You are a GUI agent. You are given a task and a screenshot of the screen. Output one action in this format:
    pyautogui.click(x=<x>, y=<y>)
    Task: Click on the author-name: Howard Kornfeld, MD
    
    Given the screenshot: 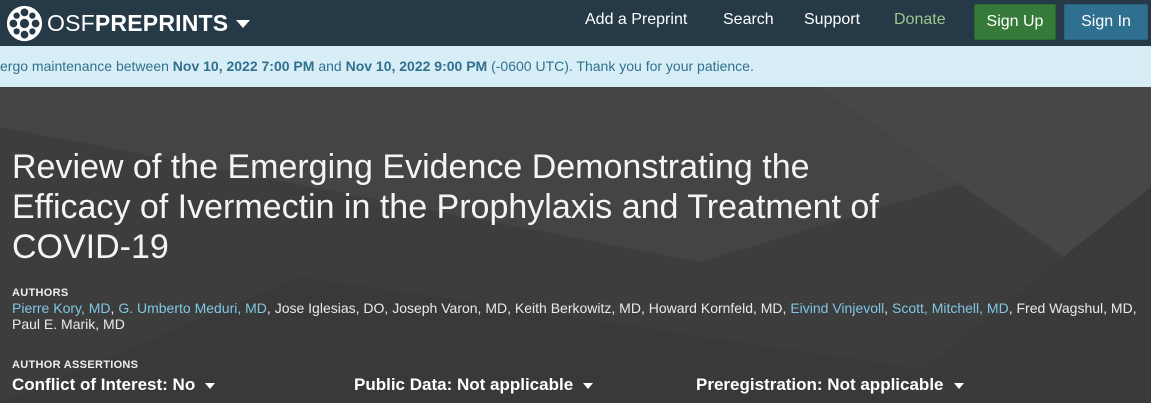 What is the action you would take?
    pyautogui.click(x=715, y=308)
    